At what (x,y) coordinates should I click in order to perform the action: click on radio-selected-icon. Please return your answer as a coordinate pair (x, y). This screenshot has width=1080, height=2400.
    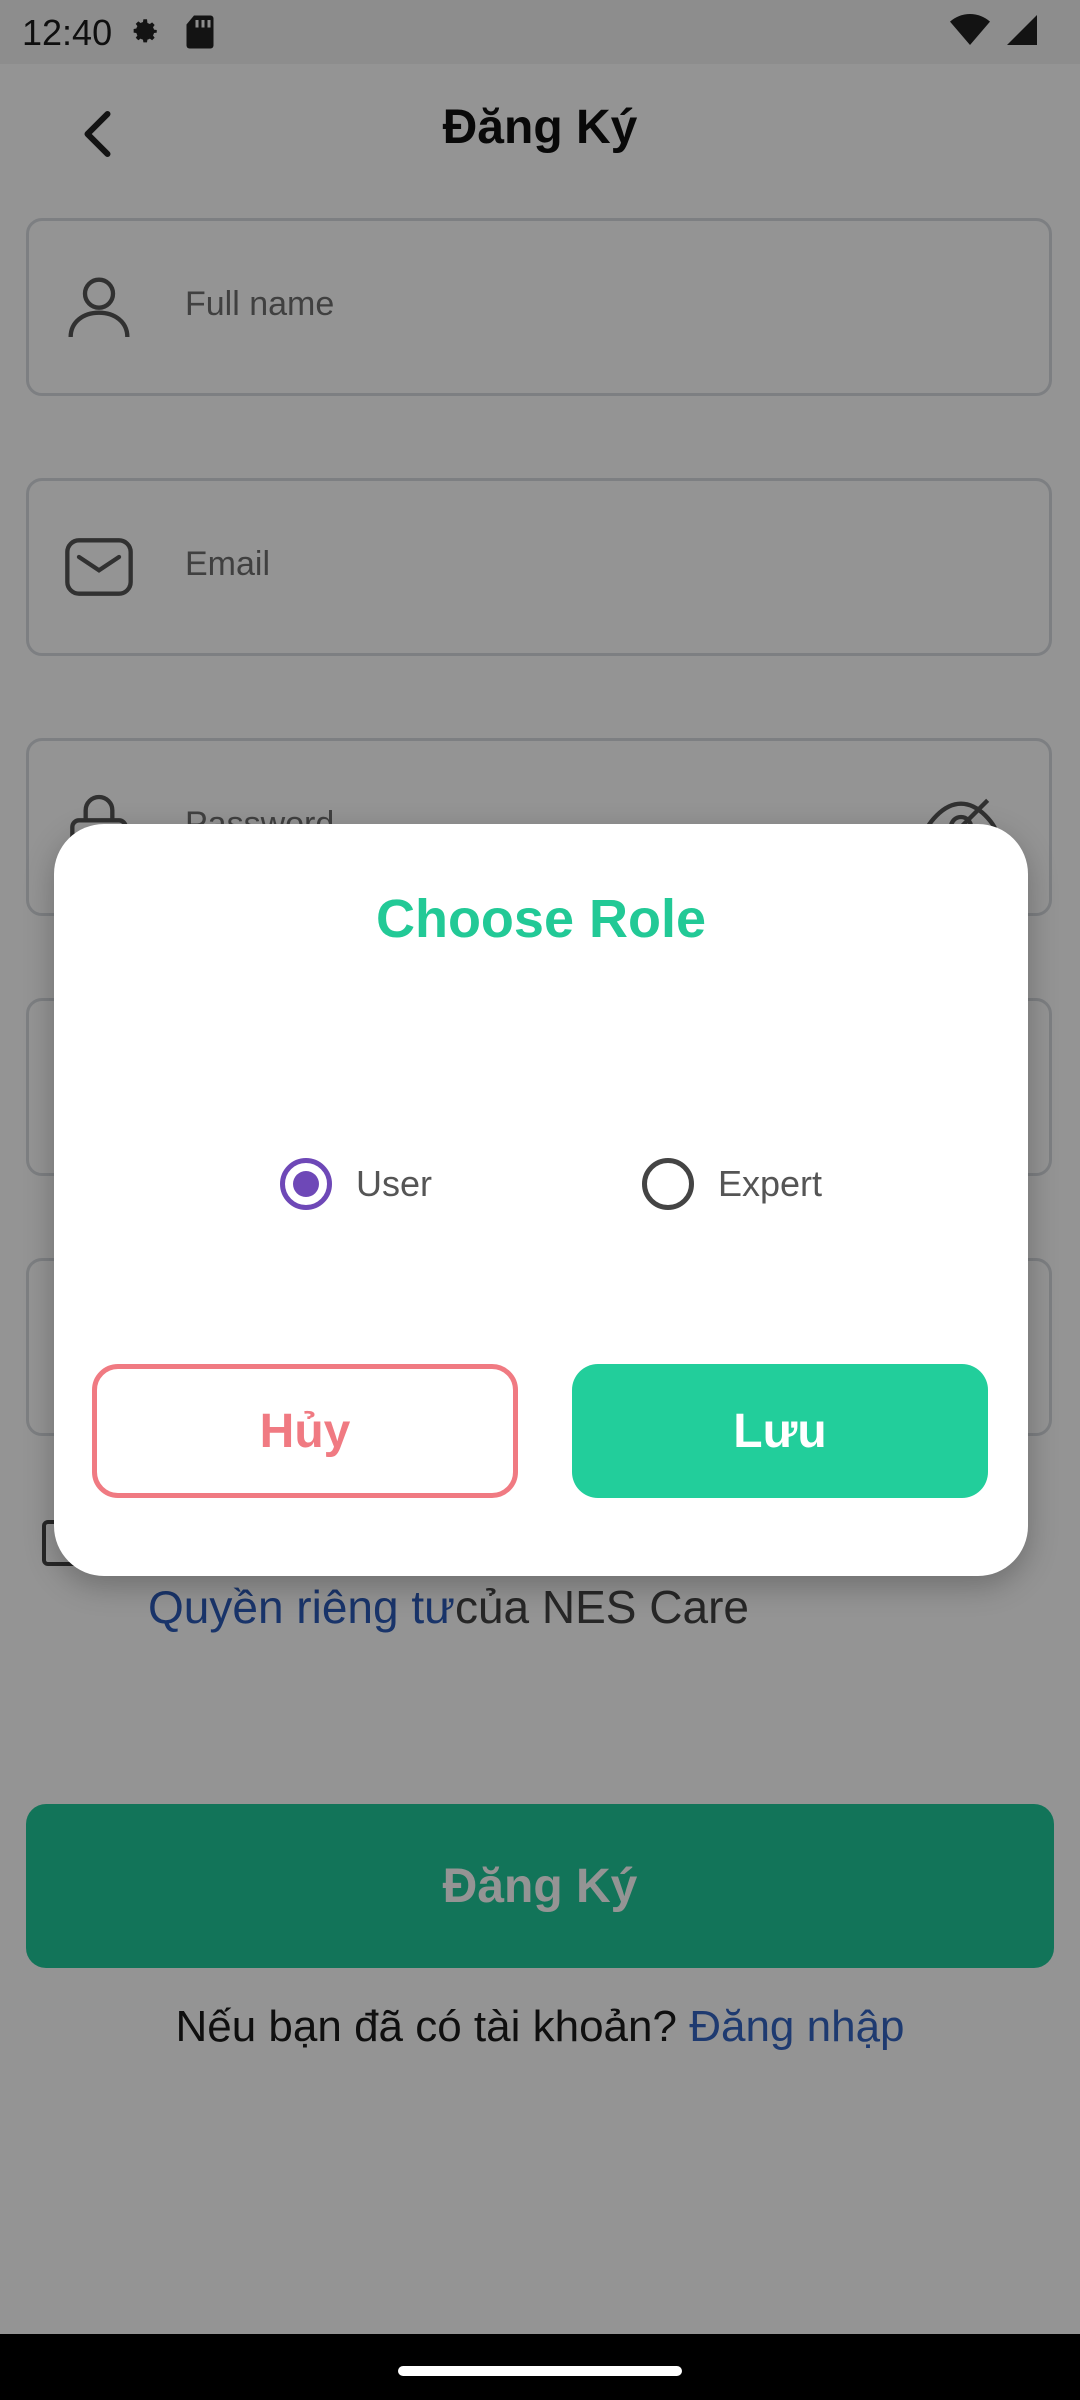
    Looking at the image, I should click on (306, 1184).